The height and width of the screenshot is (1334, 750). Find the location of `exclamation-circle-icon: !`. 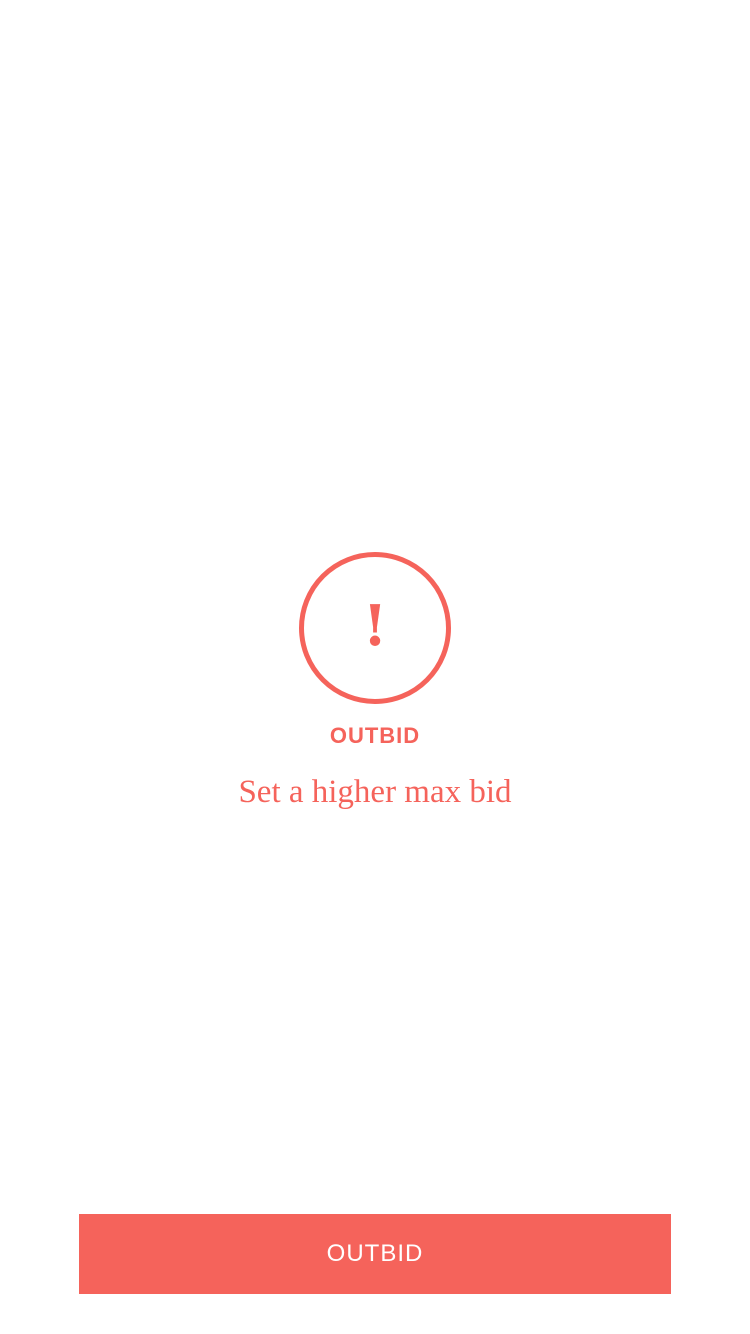

exclamation-circle-icon: ! is located at coordinates (375, 628).